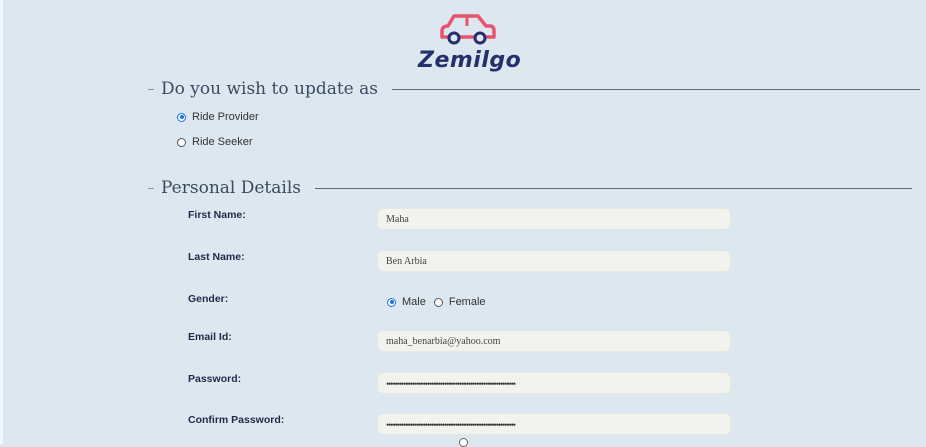 The height and width of the screenshot is (447, 926). What do you see at coordinates (554, 219) in the screenshot?
I see `first-name-field: Maha` at bounding box center [554, 219].